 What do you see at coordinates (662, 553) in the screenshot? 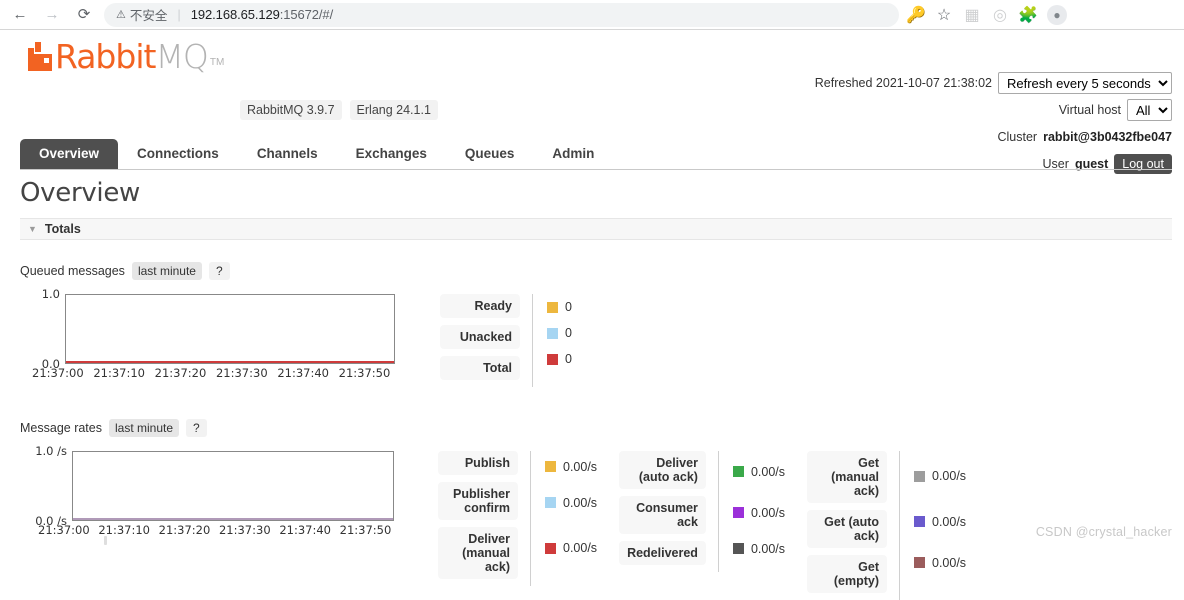
I see `legend-label-redelivered: Redelivered` at bounding box center [662, 553].